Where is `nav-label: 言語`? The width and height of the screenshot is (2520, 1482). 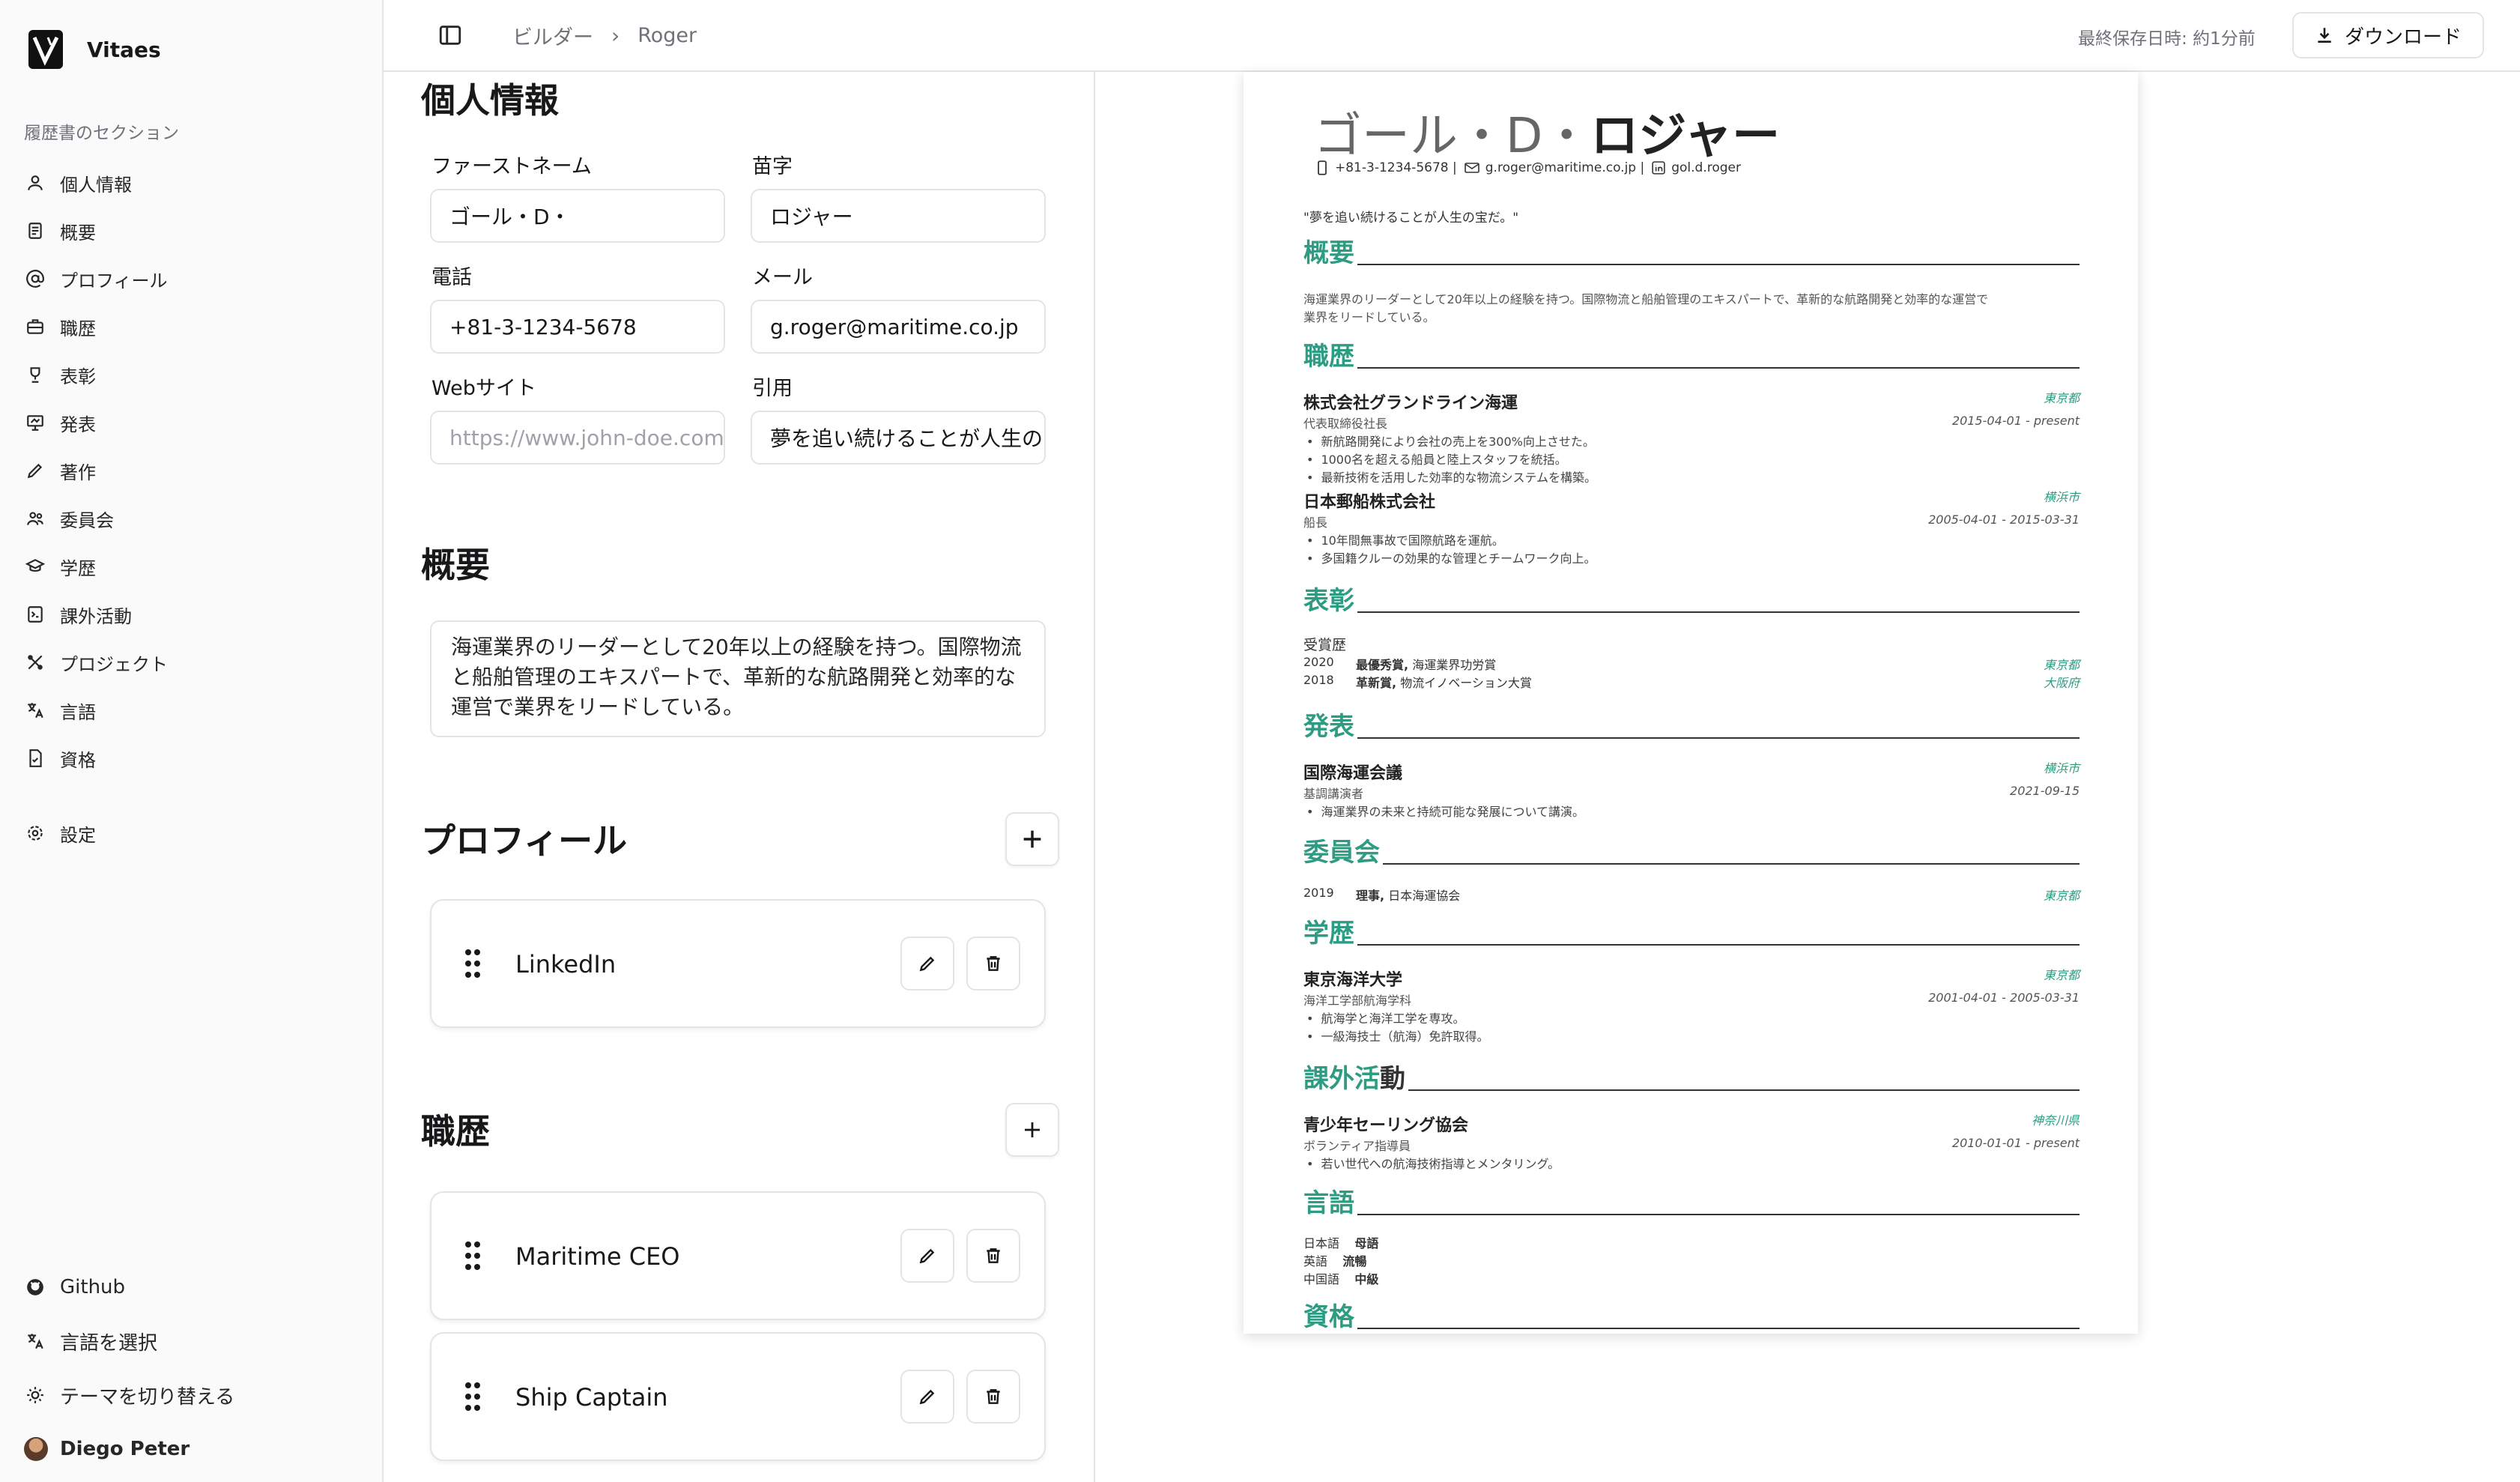
nav-label: 言語 is located at coordinates (78, 712).